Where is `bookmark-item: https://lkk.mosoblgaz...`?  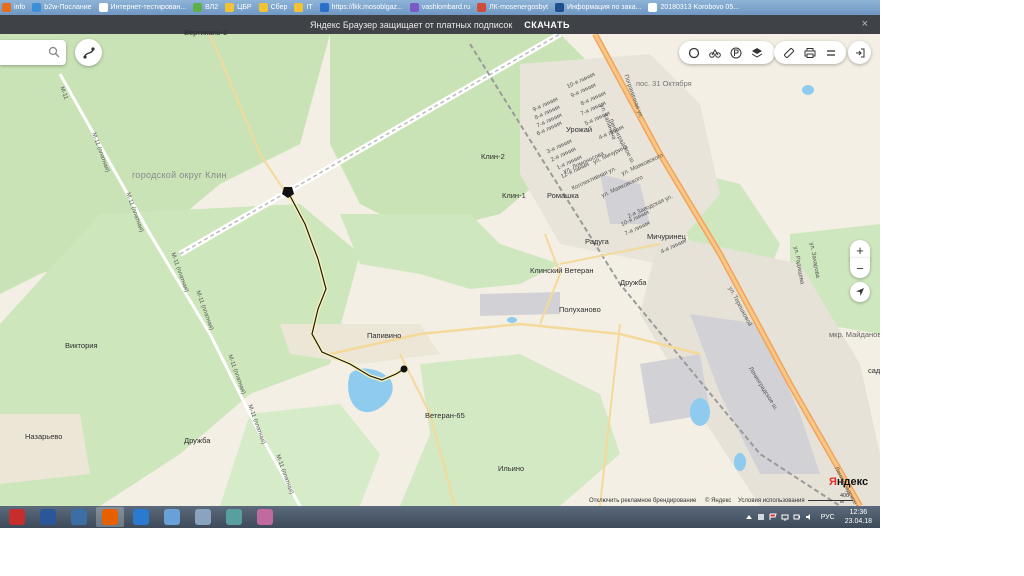
bookmark-item: https://lkk.mosoblgaz... is located at coordinates (363, 7).